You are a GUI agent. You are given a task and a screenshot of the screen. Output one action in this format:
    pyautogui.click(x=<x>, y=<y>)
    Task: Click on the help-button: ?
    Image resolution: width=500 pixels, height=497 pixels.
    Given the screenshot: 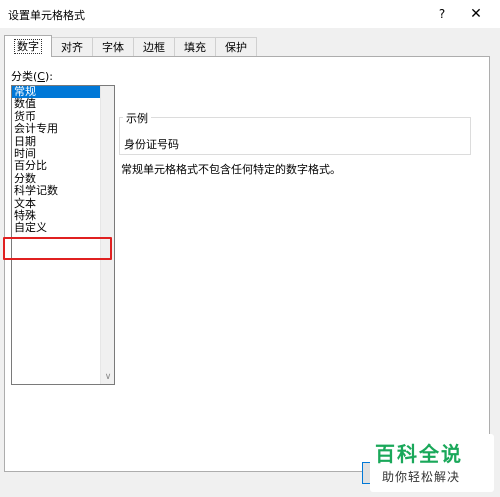 What is the action you would take?
    pyautogui.click(x=442, y=14)
    